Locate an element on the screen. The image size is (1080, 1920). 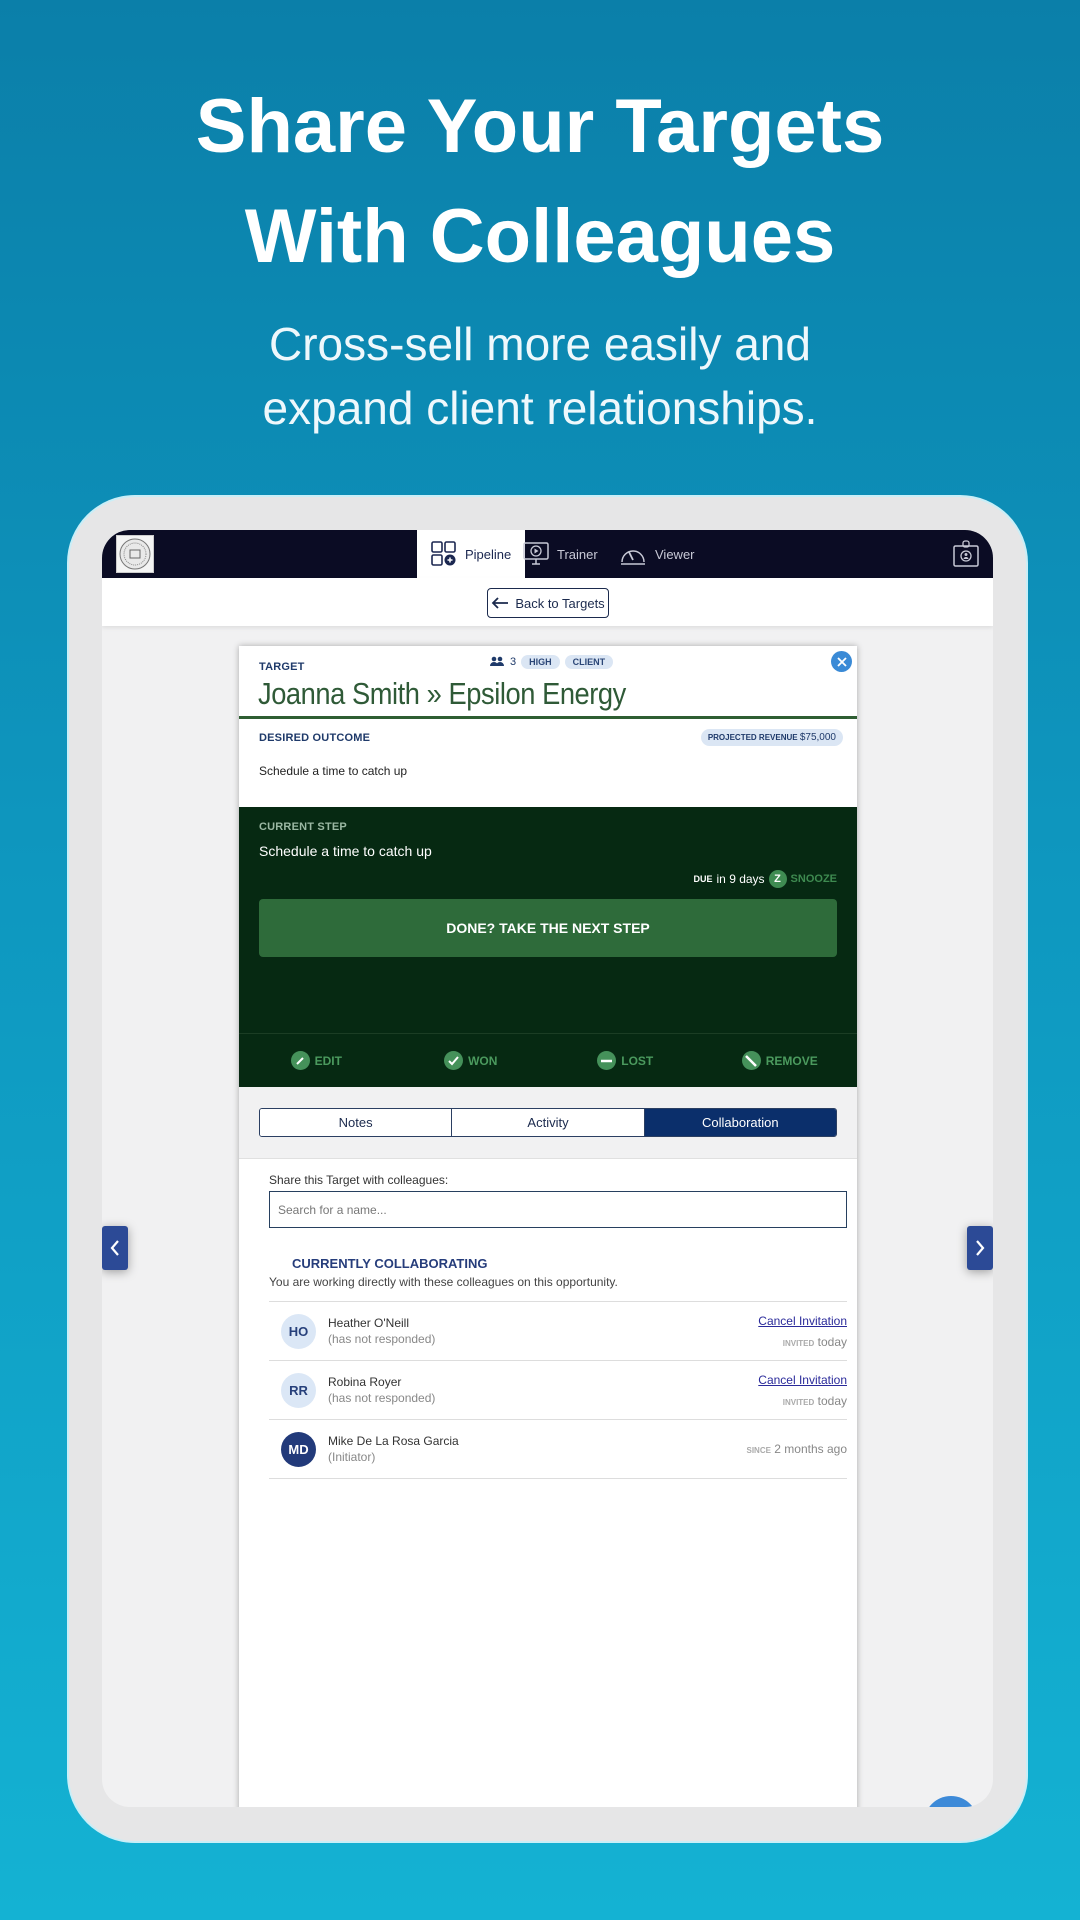
priority-pill: HIGH is located at coordinates (540, 662).